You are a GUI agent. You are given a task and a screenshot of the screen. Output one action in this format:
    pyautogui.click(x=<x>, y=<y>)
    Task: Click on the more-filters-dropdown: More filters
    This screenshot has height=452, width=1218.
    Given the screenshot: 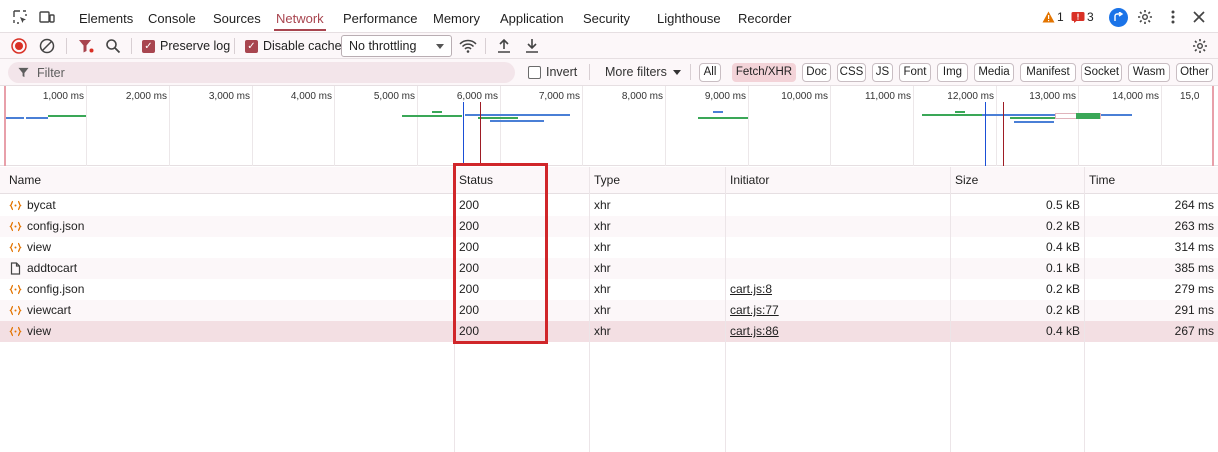 What is the action you would take?
    pyautogui.click(x=643, y=72)
    